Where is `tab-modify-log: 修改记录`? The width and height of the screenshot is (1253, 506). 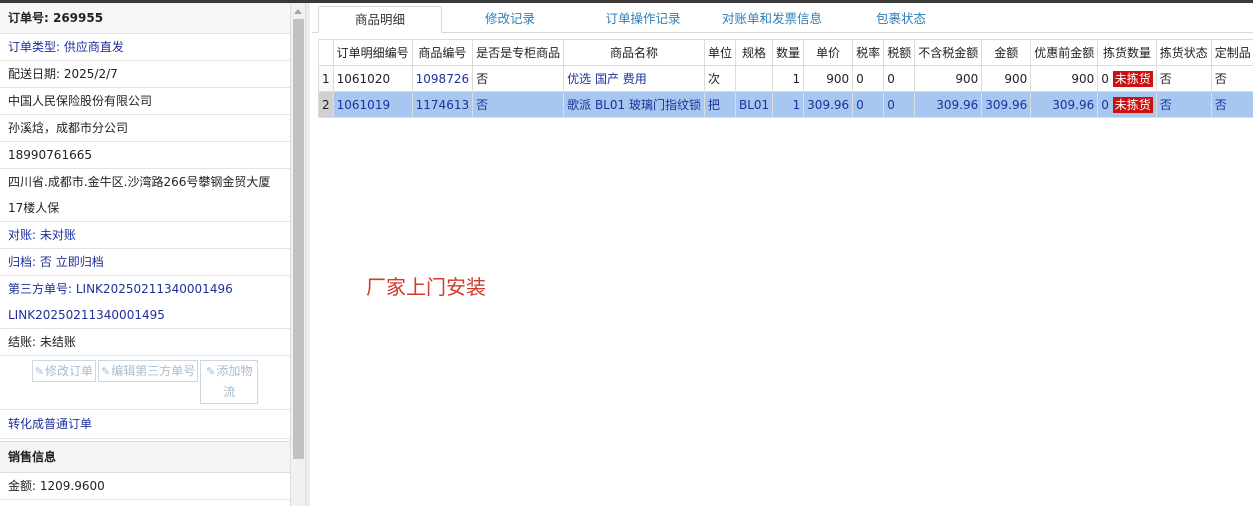
tab-modify-log: 修改记录 is located at coordinates (510, 19).